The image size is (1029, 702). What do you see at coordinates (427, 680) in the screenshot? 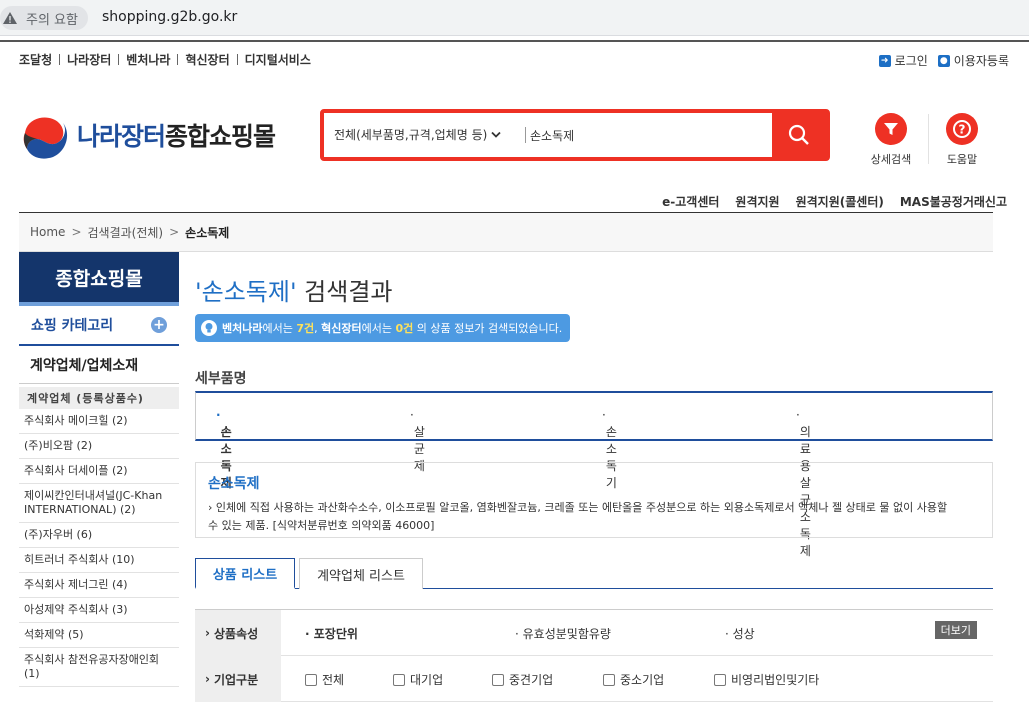
I see `checkbox-label: 대기업` at bounding box center [427, 680].